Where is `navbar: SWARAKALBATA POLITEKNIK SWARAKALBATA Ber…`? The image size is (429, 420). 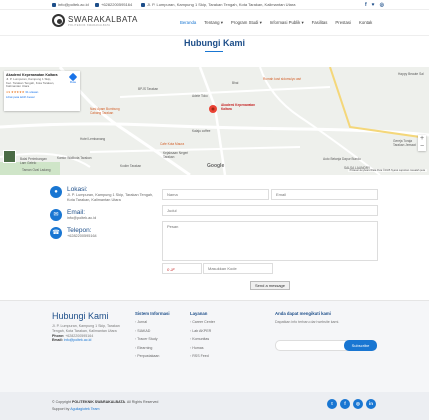
navbar: SWARAKALBATA POLITEKNIK SWARAKALBATA Ber… is located at coordinates (214, 23).